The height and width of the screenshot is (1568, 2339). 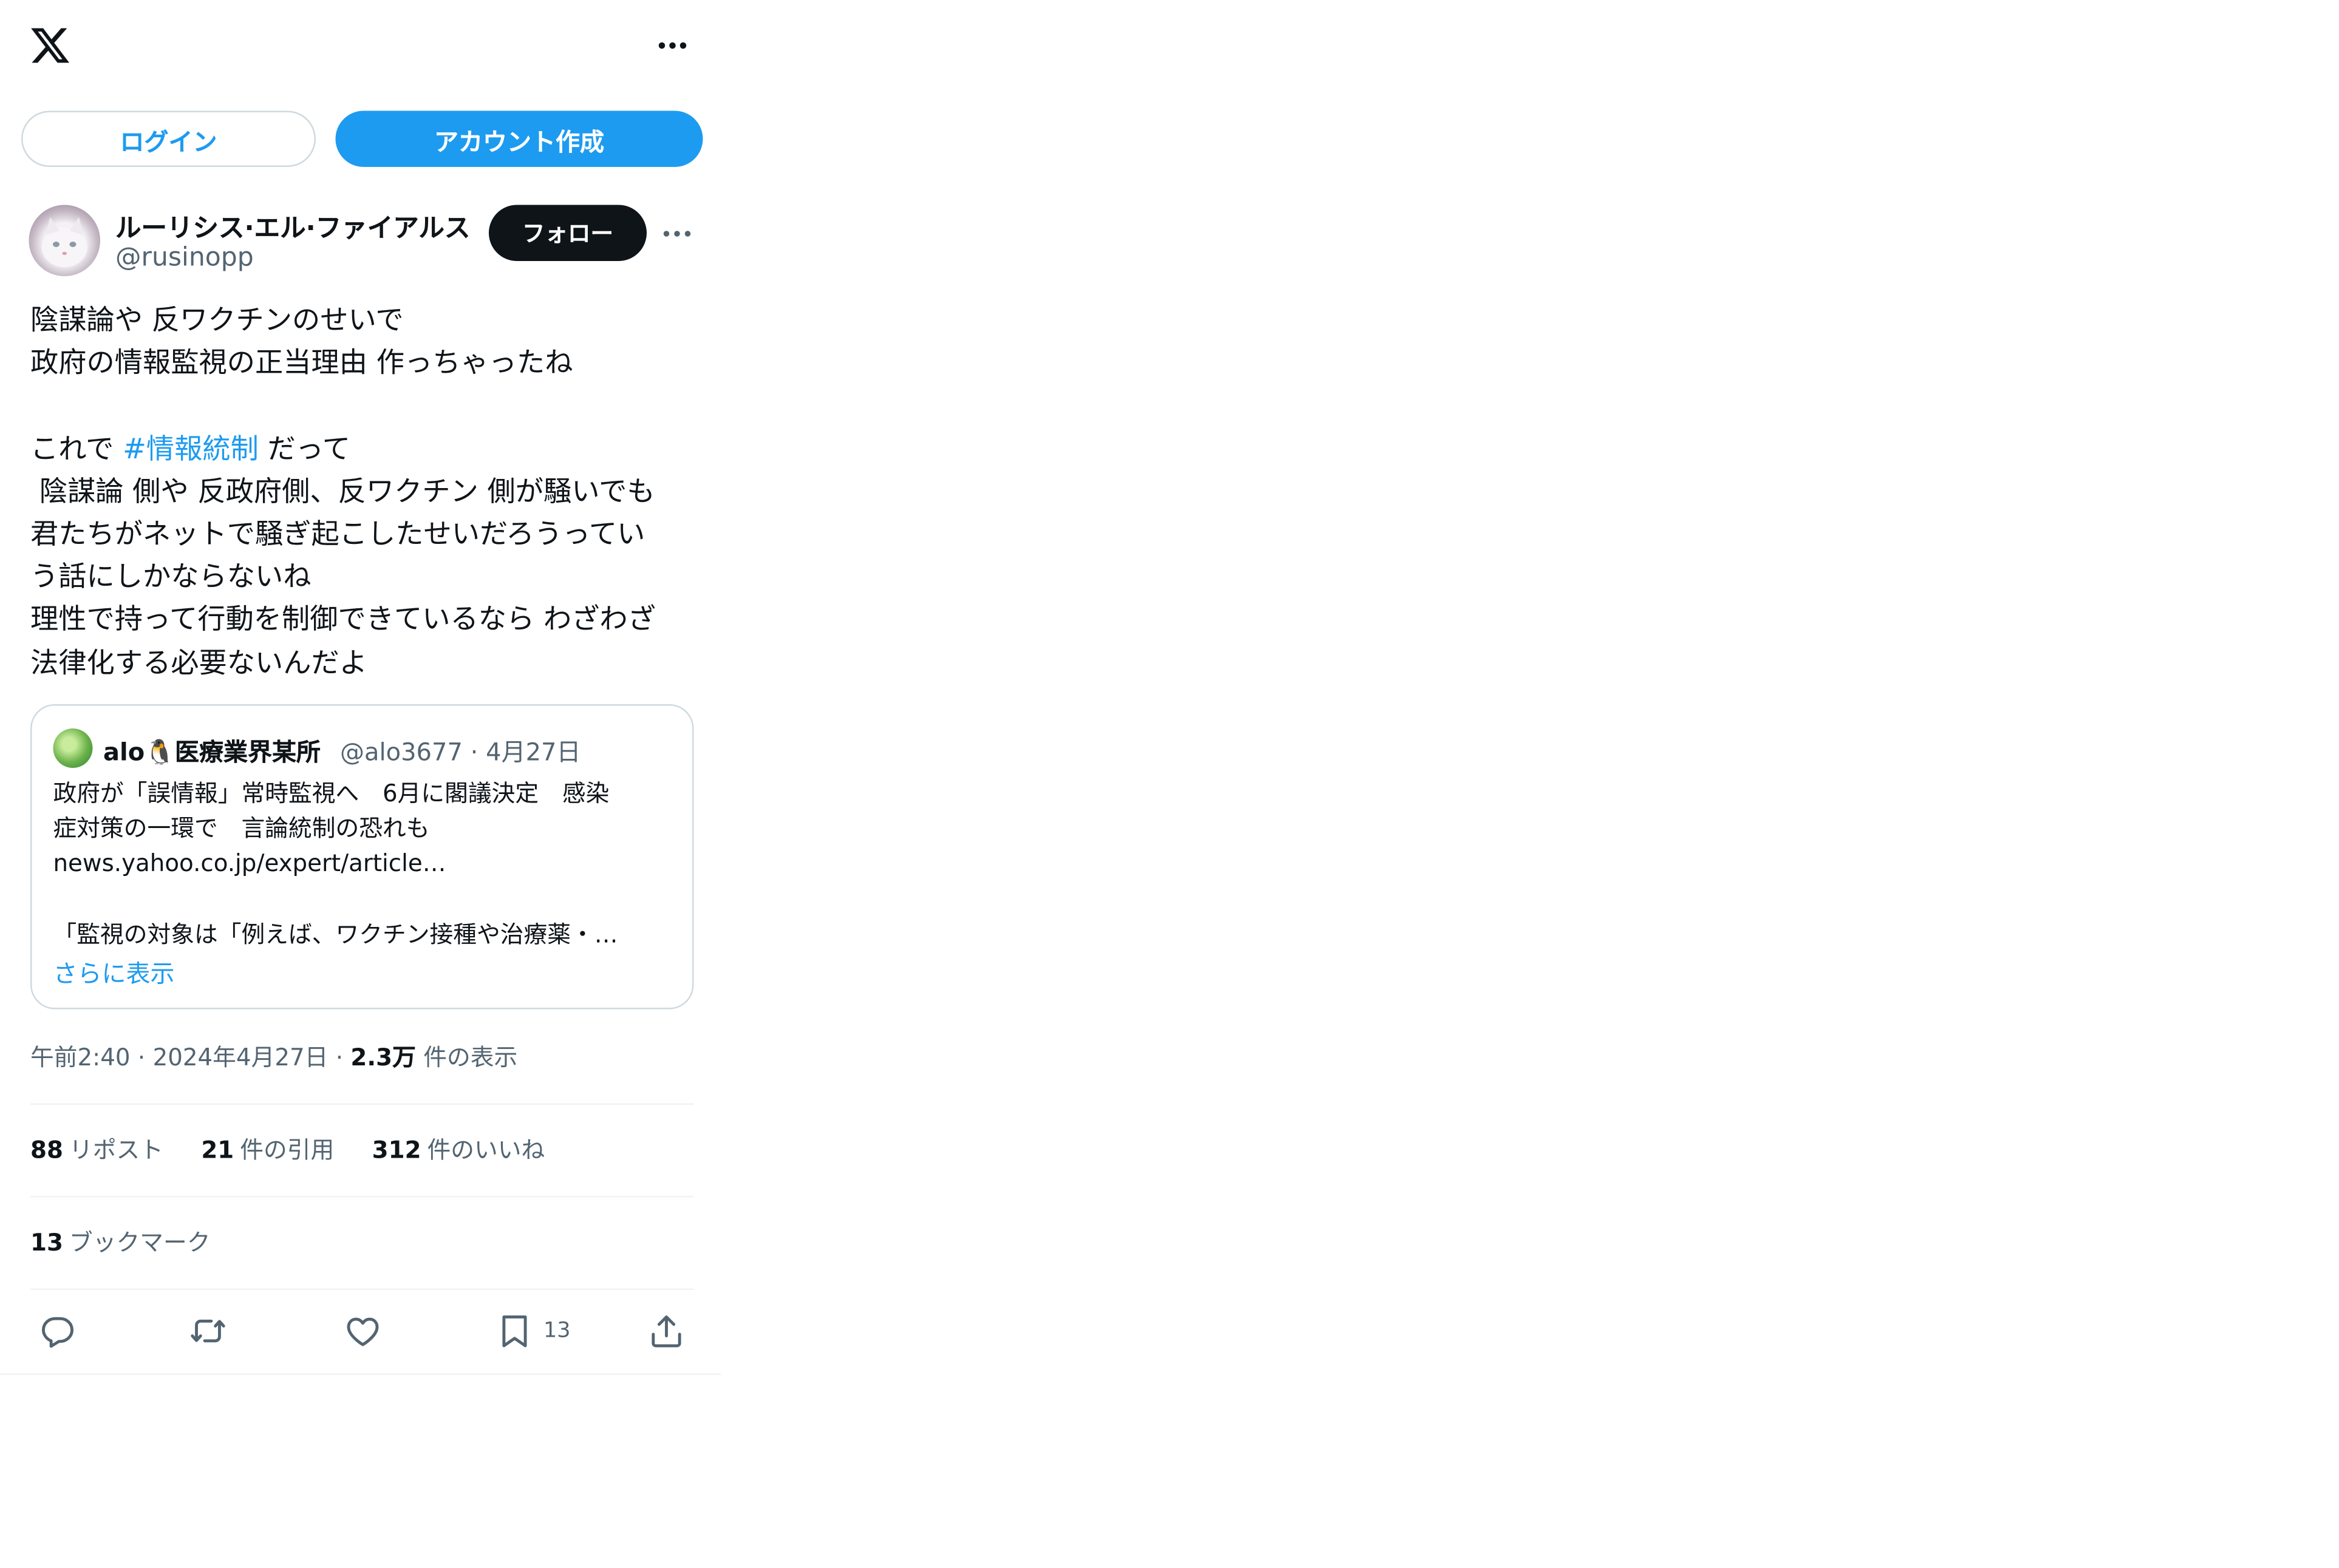 I want to click on login-button: ログイン, so click(x=168, y=138).